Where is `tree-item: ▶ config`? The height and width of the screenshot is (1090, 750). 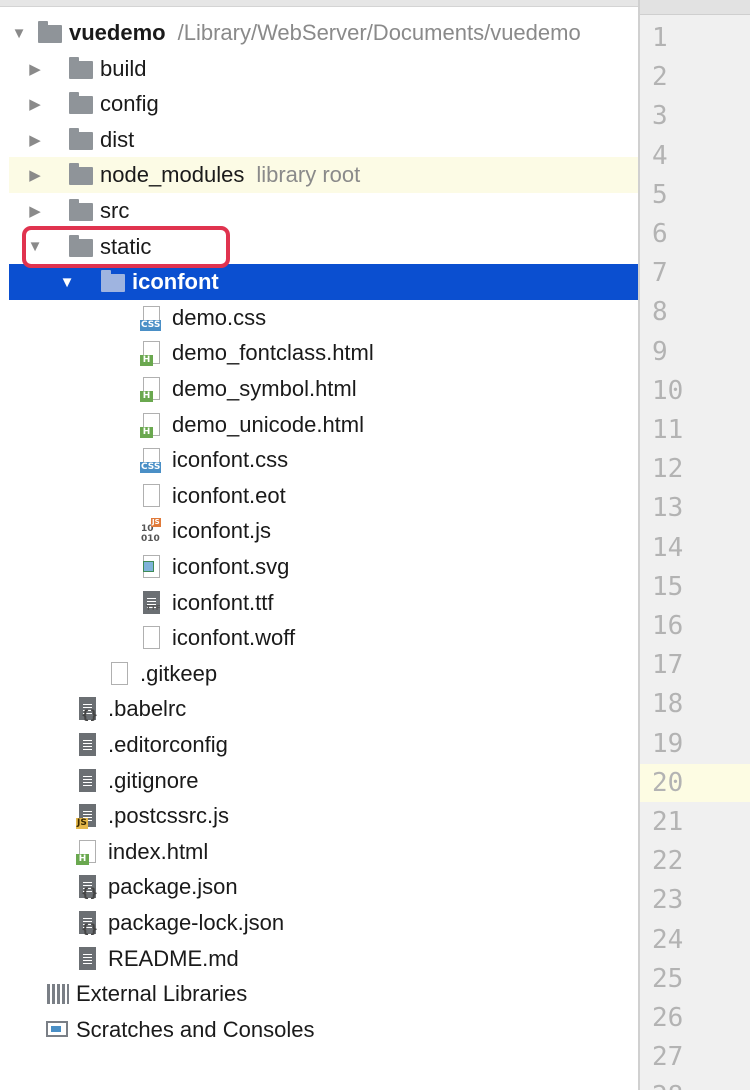 tree-item: ▶ config is located at coordinates (323, 104).